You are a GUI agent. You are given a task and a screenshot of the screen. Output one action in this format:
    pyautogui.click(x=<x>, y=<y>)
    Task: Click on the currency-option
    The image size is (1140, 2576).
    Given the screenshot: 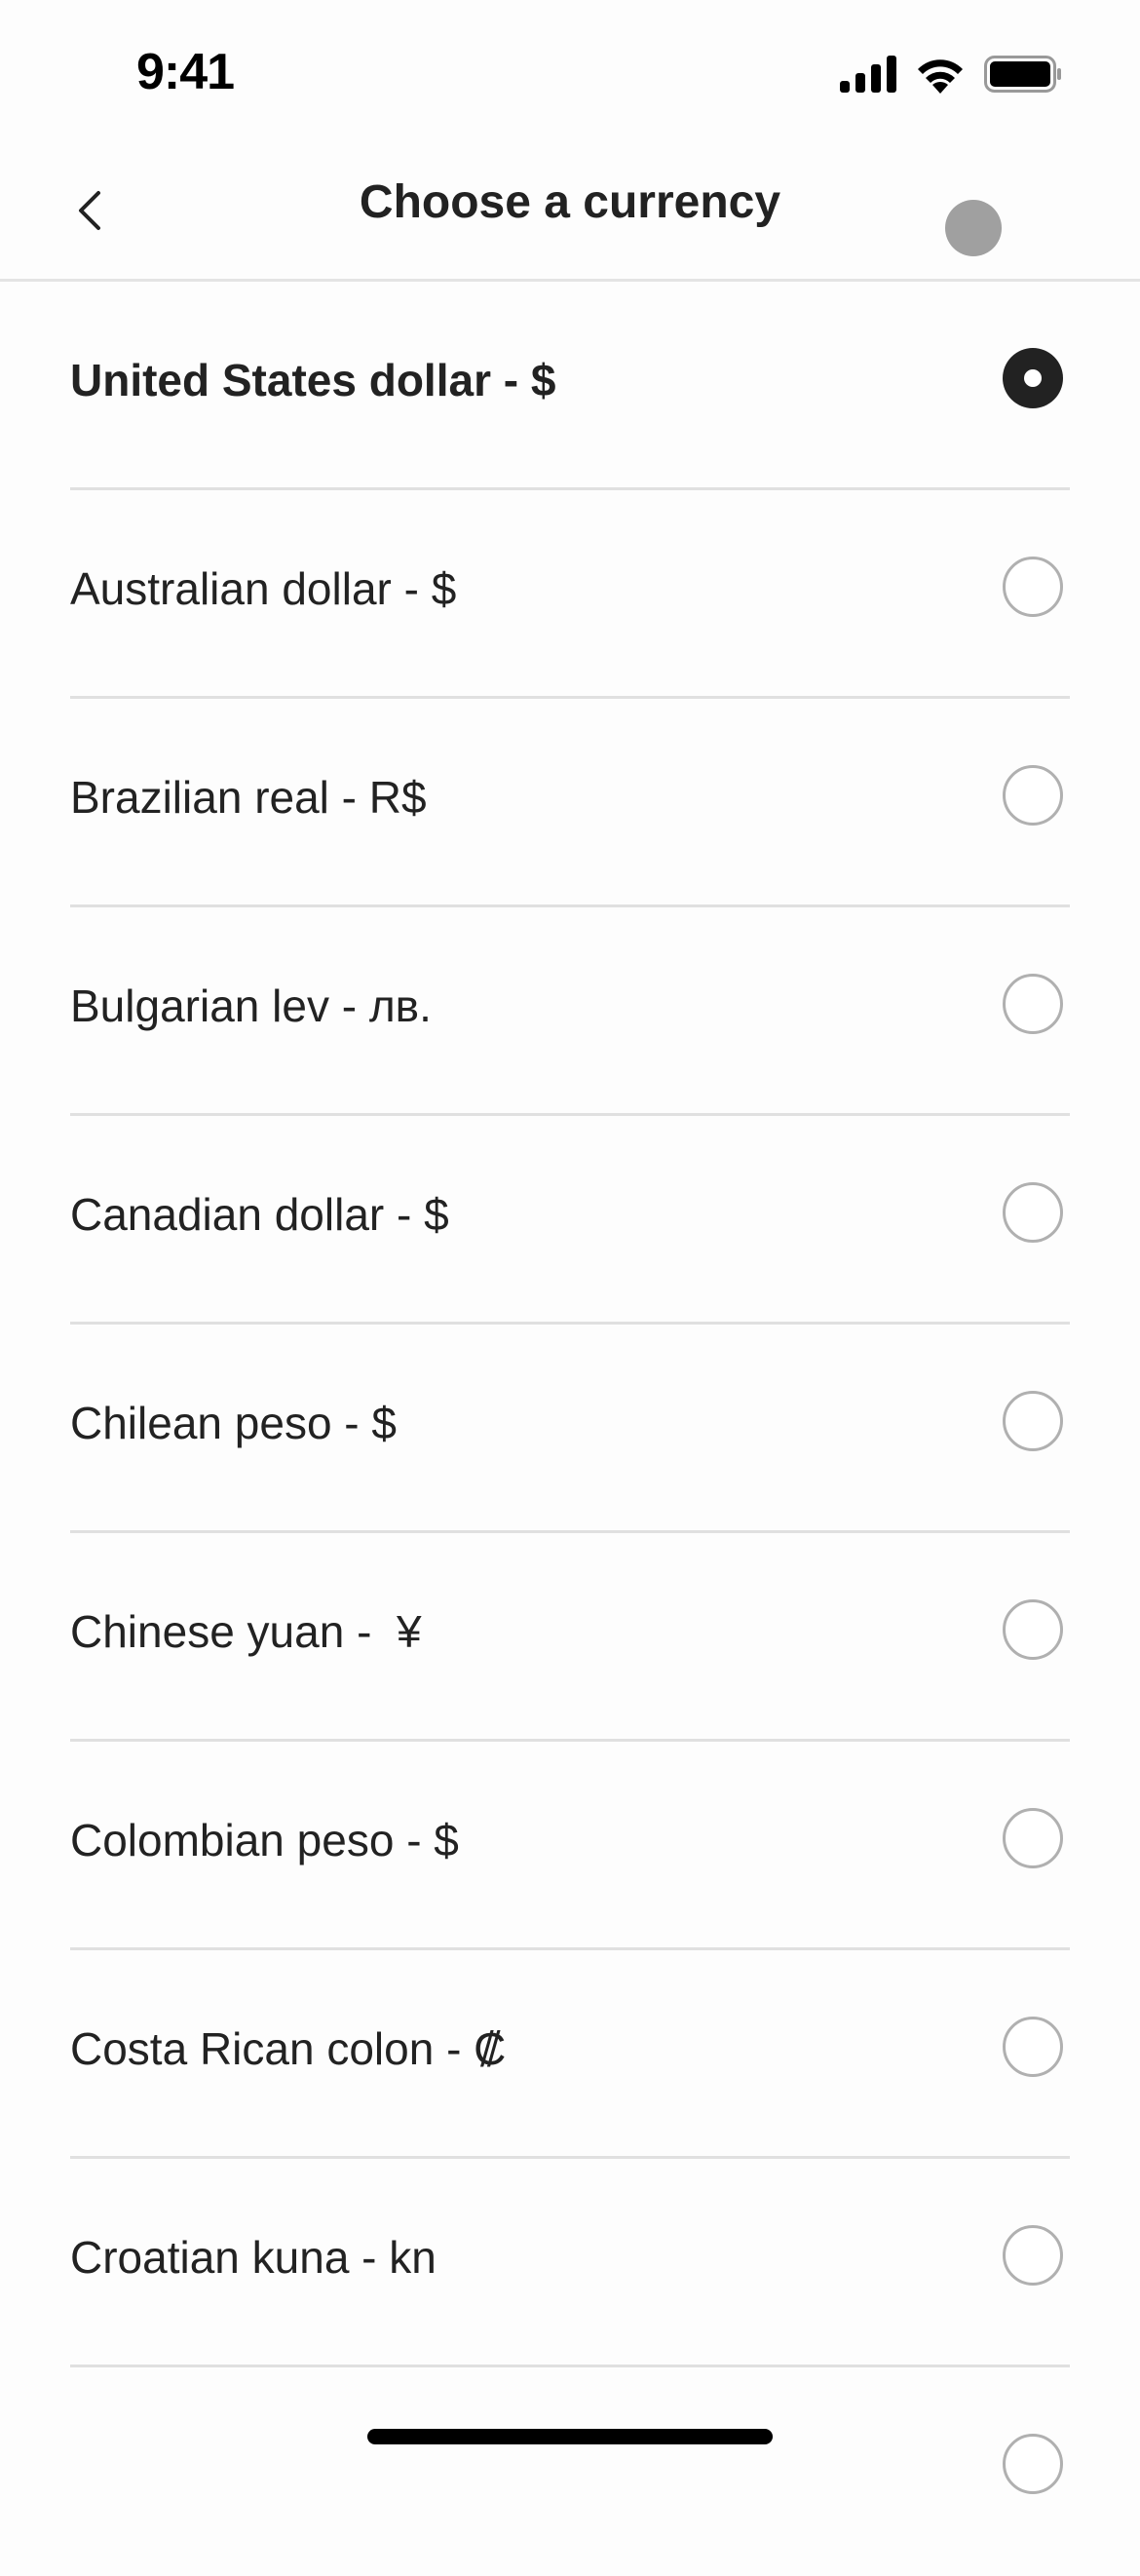 What is the action you would take?
    pyautogui.click(x=570, y=2471)
    